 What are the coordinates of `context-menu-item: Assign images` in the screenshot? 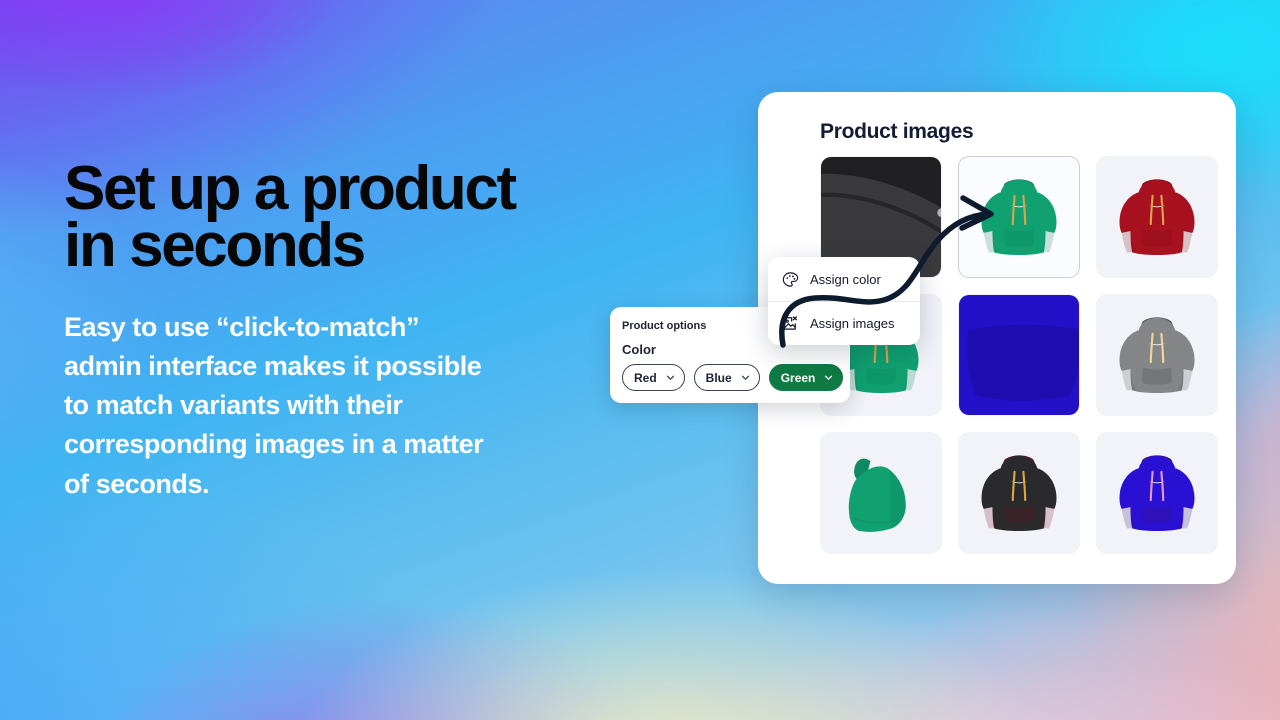 It's located at (844, 323).